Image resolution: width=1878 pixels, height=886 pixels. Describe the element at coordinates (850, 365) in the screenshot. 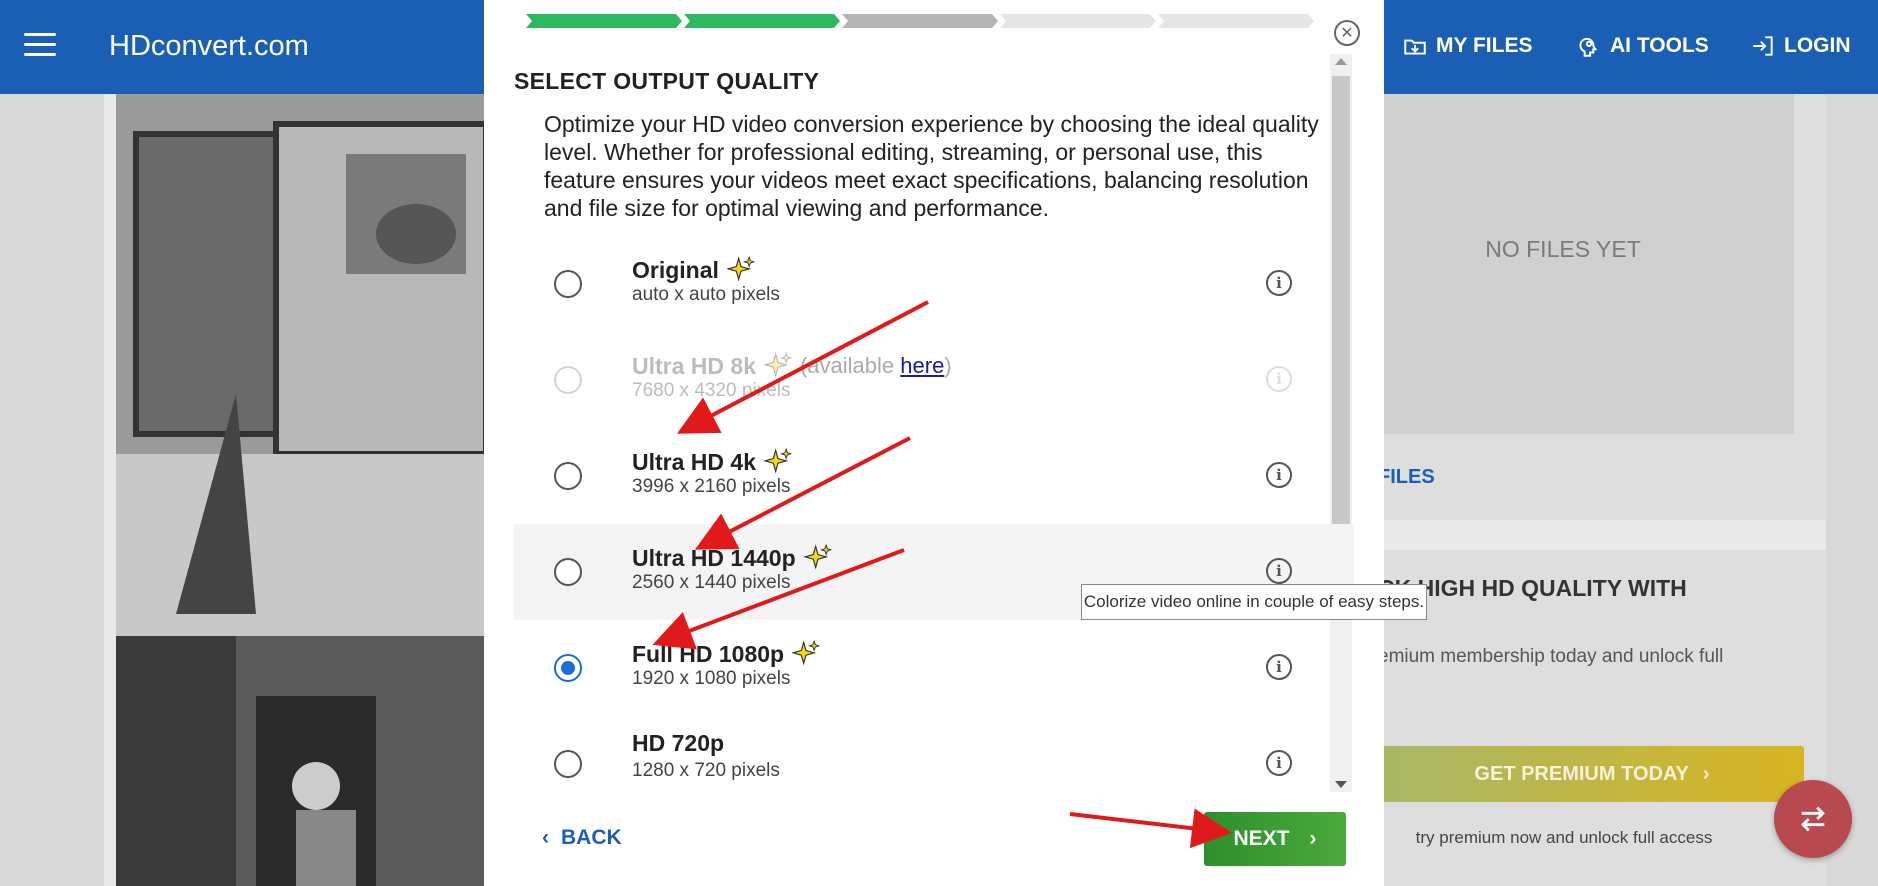

I see `availability-prefix: (available` at that location.